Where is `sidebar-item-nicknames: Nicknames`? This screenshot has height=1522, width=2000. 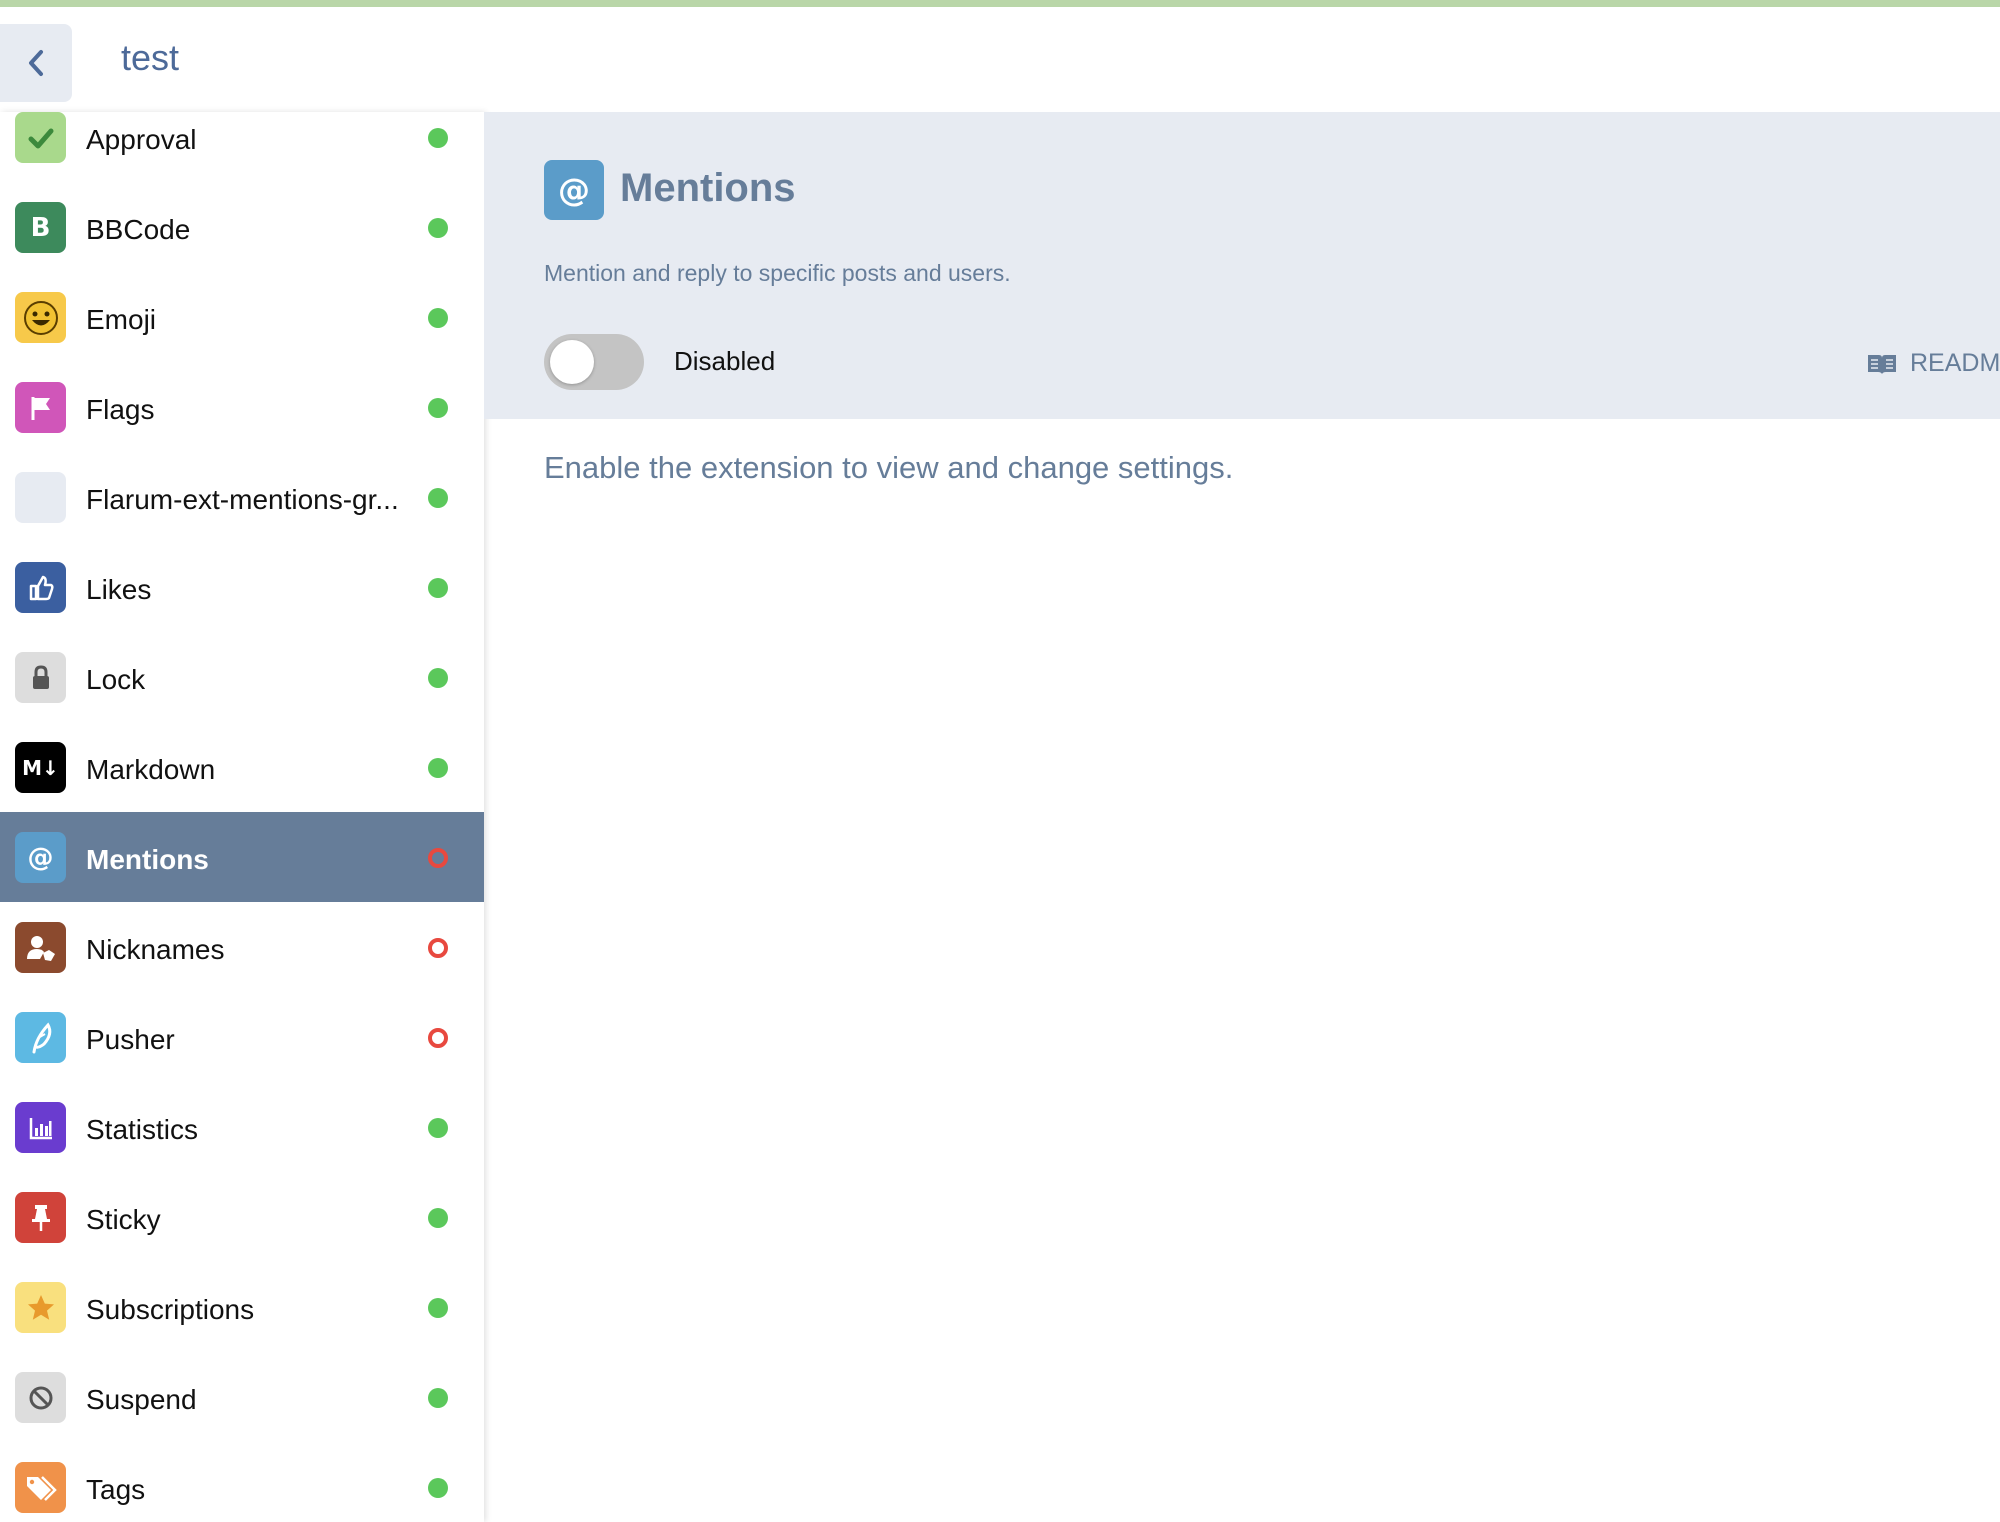
sidebar-item-nicknames: Nicknames is located at coordinates (242, 947).